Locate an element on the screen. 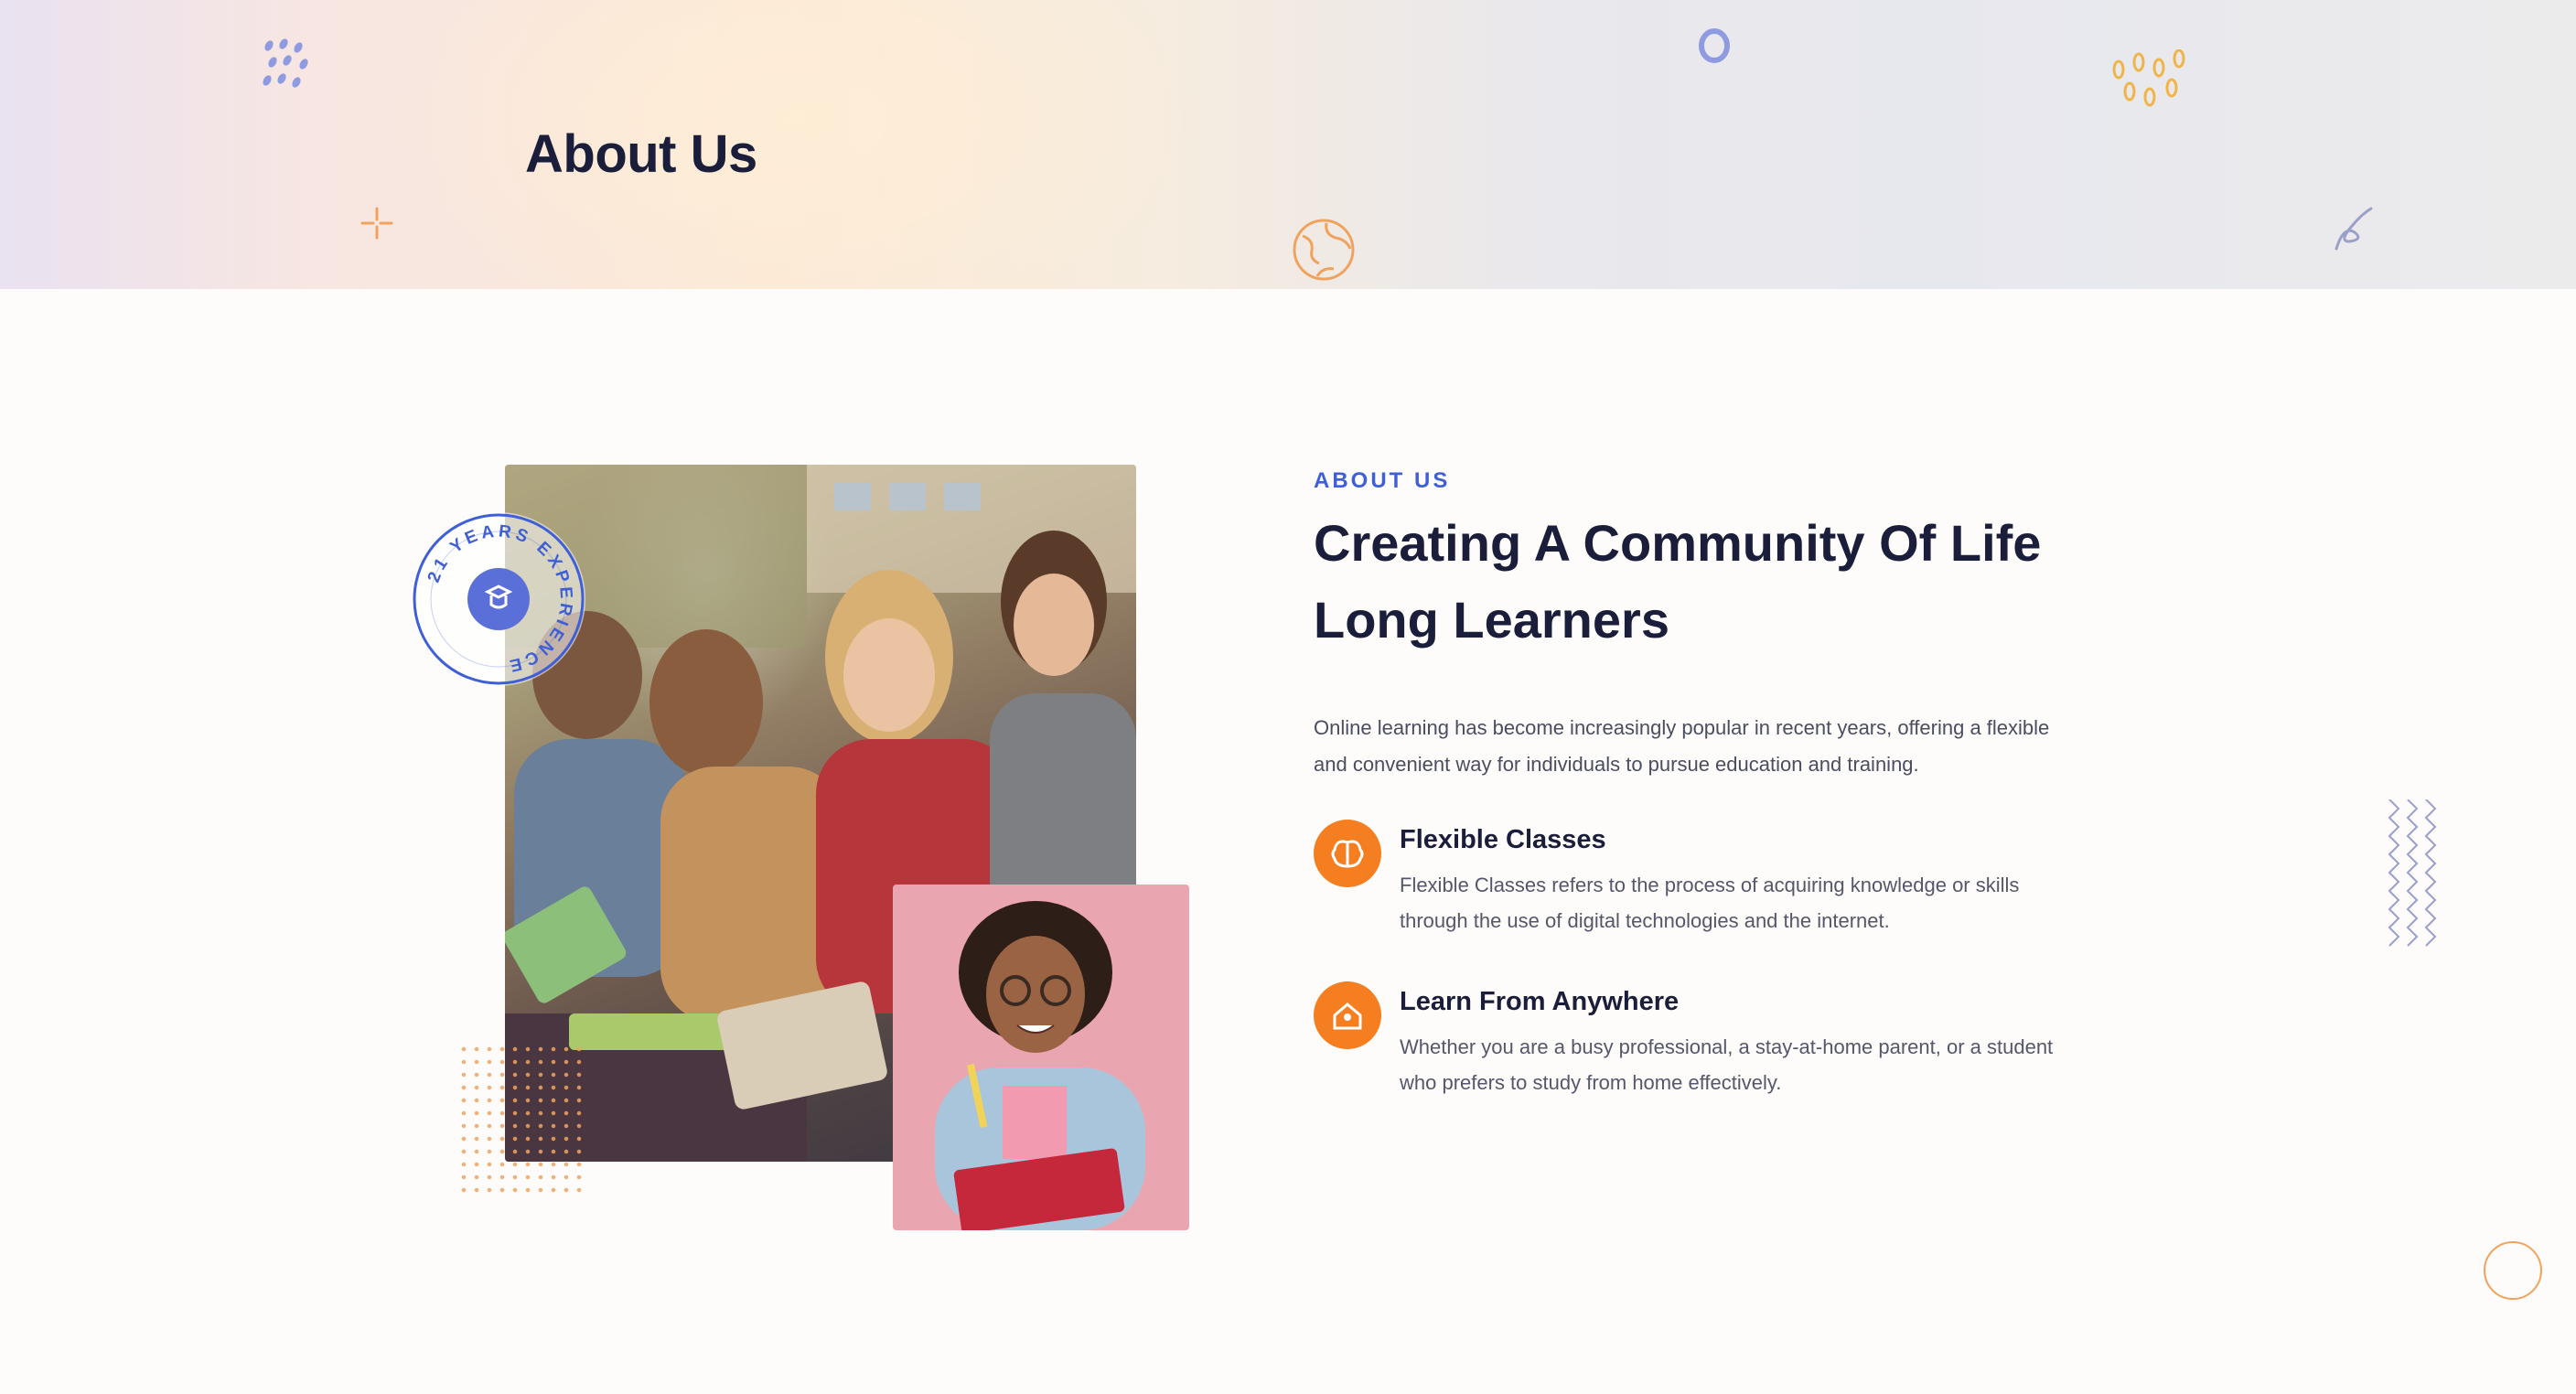 This screenshot has width=2576, height=1394. student-with-book-photo is located at coordinates (1041, 1057).